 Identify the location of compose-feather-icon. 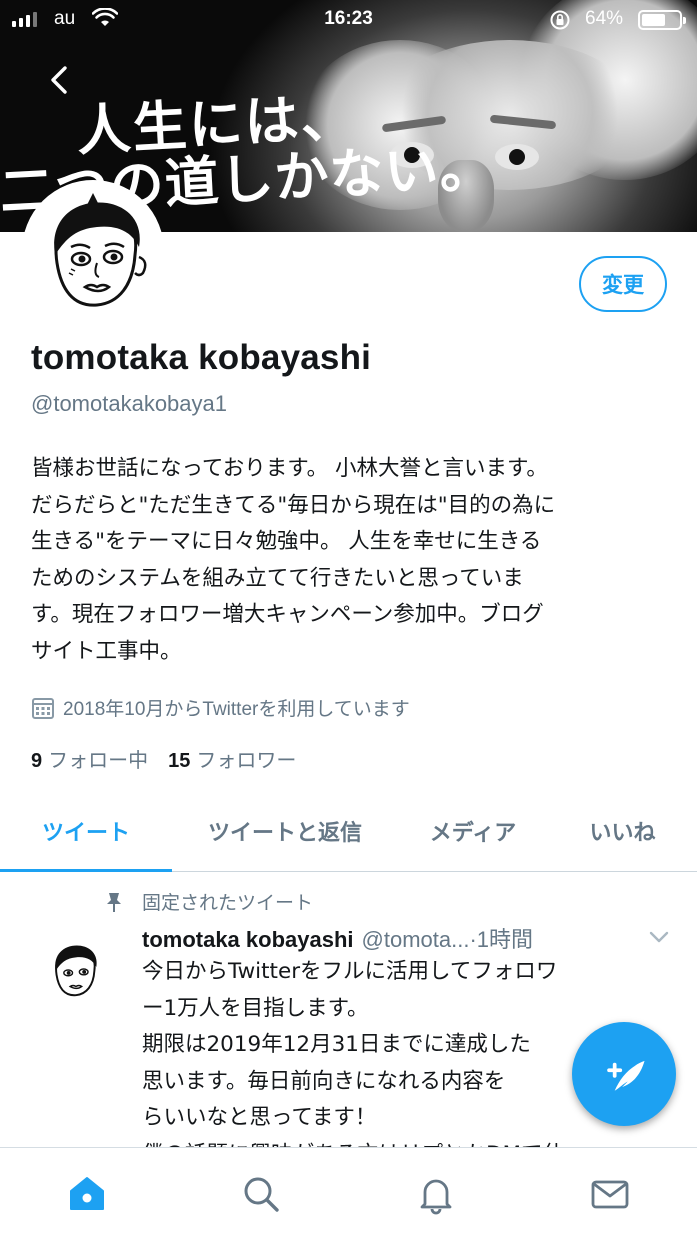
(626, 1075).